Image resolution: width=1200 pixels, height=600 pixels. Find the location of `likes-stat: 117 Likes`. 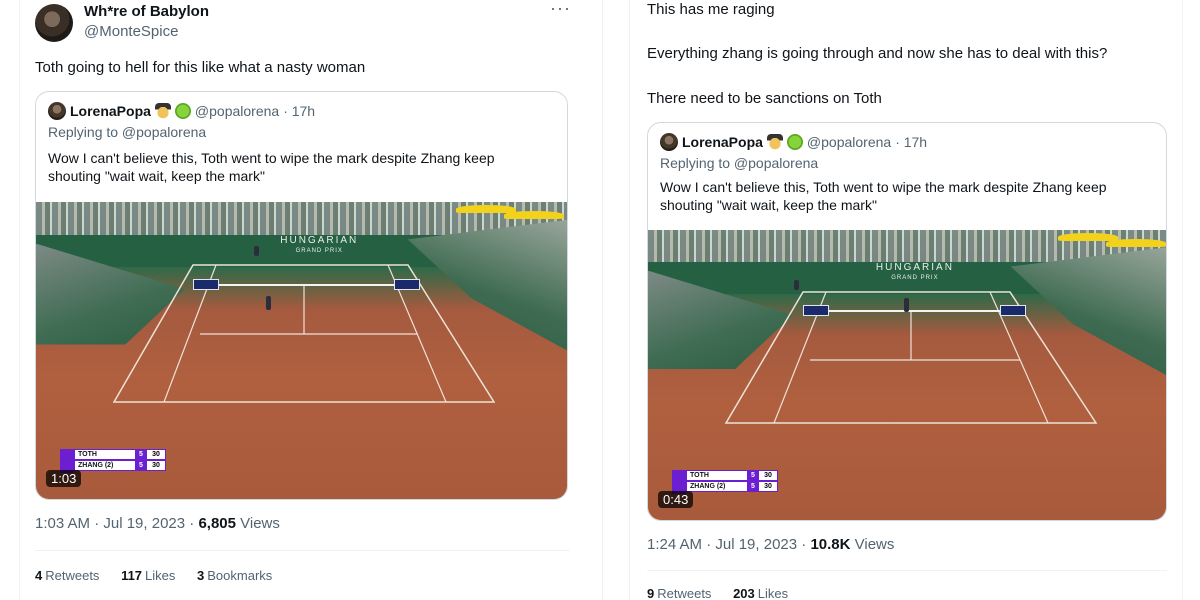

likes-stat: 117 Likes is located at coordinates (148, 575).